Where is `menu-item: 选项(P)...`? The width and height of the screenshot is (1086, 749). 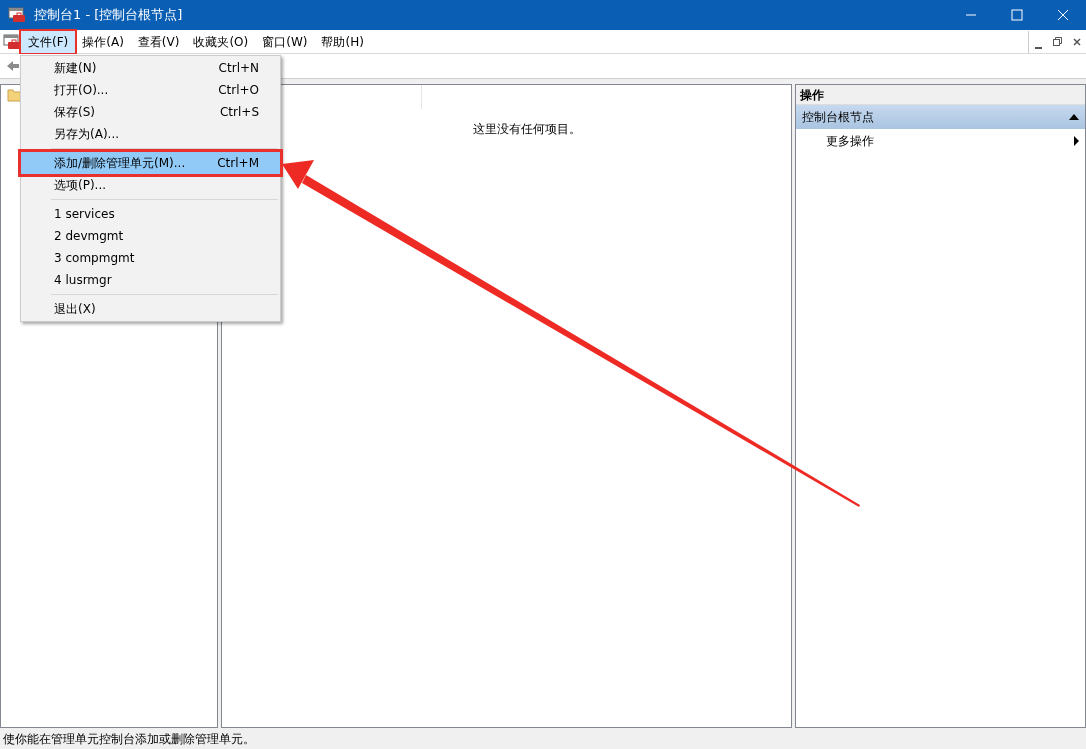
menu-item: 选项(P)... is located at coordinates (150, 185).